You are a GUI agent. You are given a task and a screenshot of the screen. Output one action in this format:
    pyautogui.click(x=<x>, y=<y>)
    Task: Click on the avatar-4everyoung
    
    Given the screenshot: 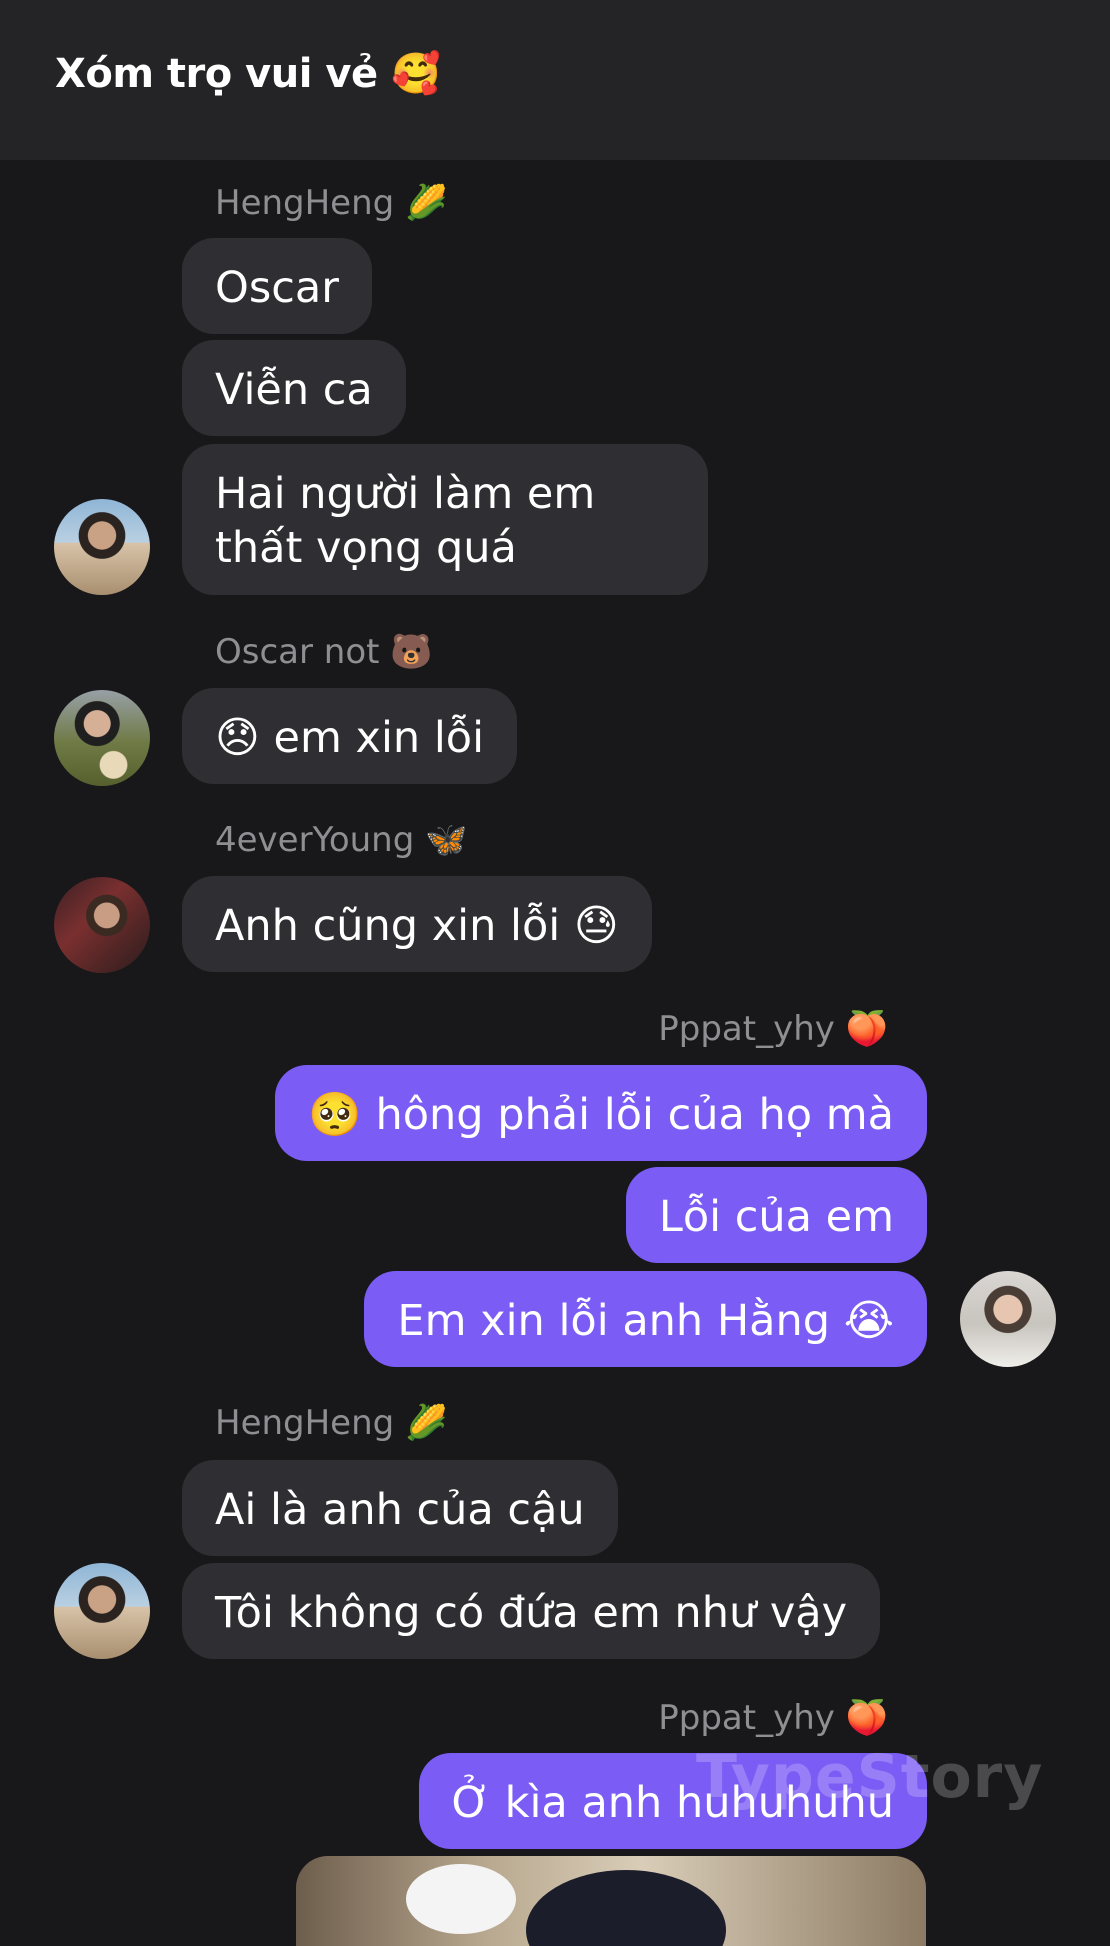 What is the action you would take?
    pyautogui.click(x=102, y=925)
    